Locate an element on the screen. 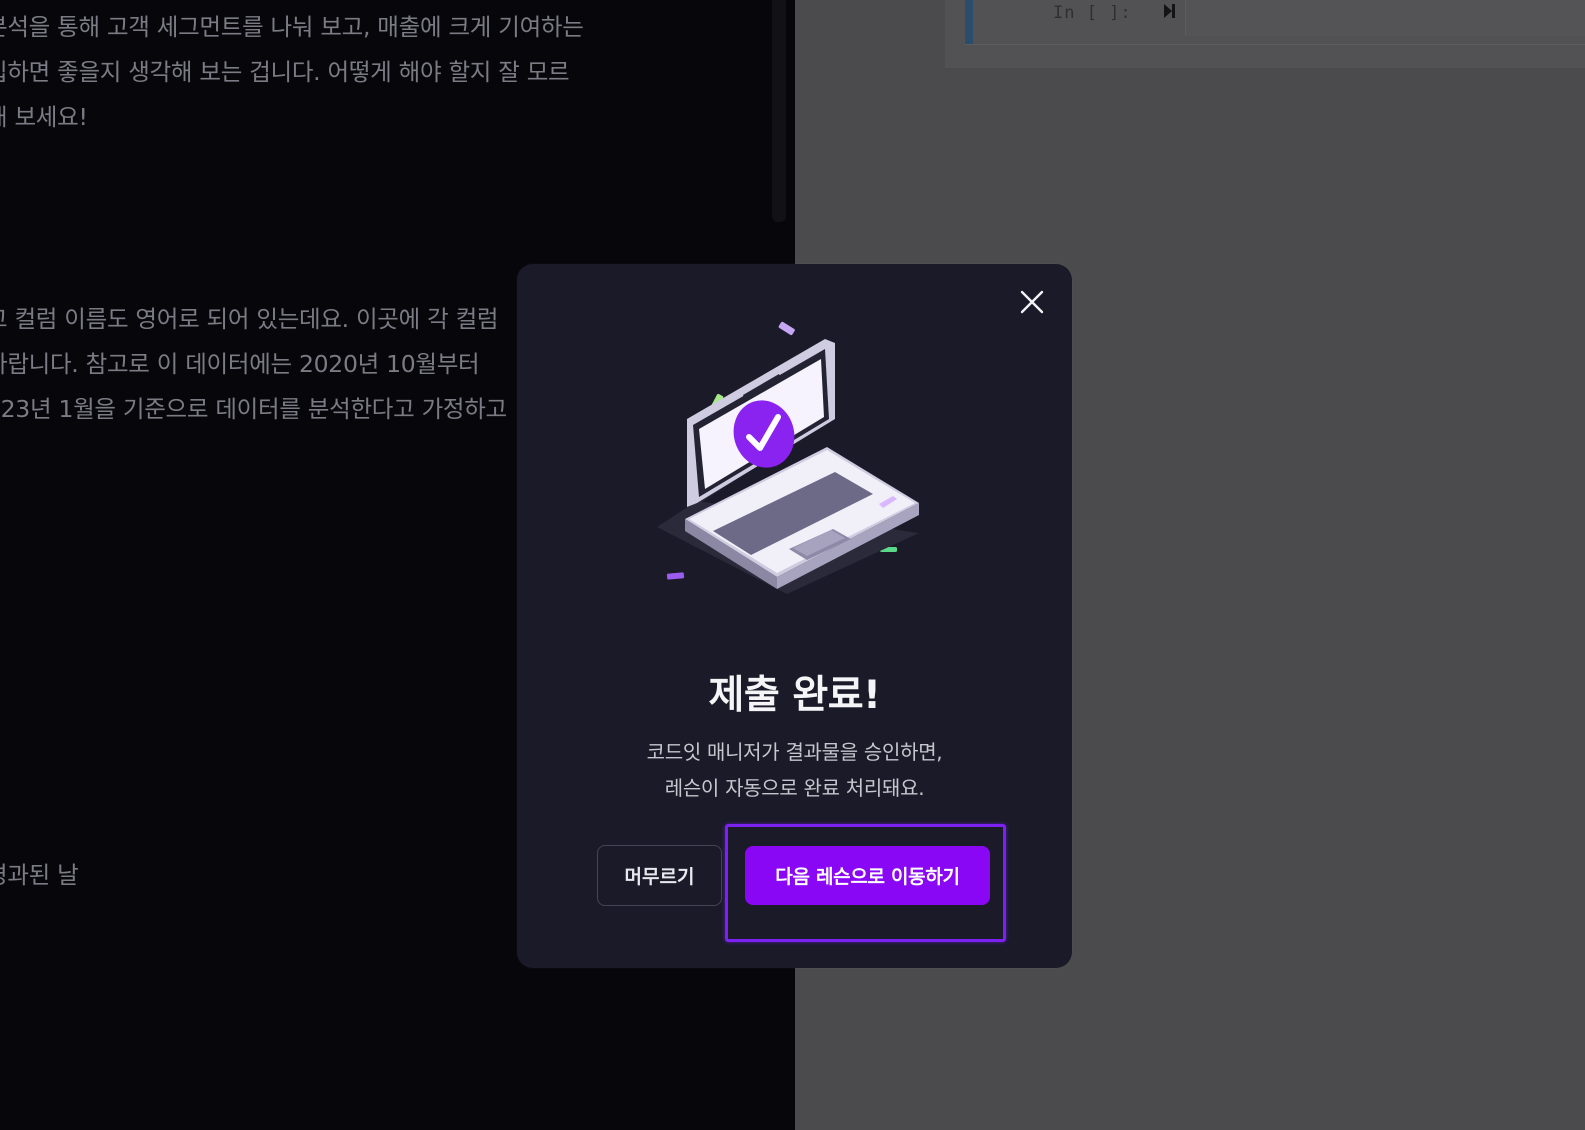 This screenshot has height=1130, width=1585. lesson-line: 분석을 통해 고객 세그먼트를 나눠 보고, 매출에 크게 기여하는 is located at coordinates (292, 27).